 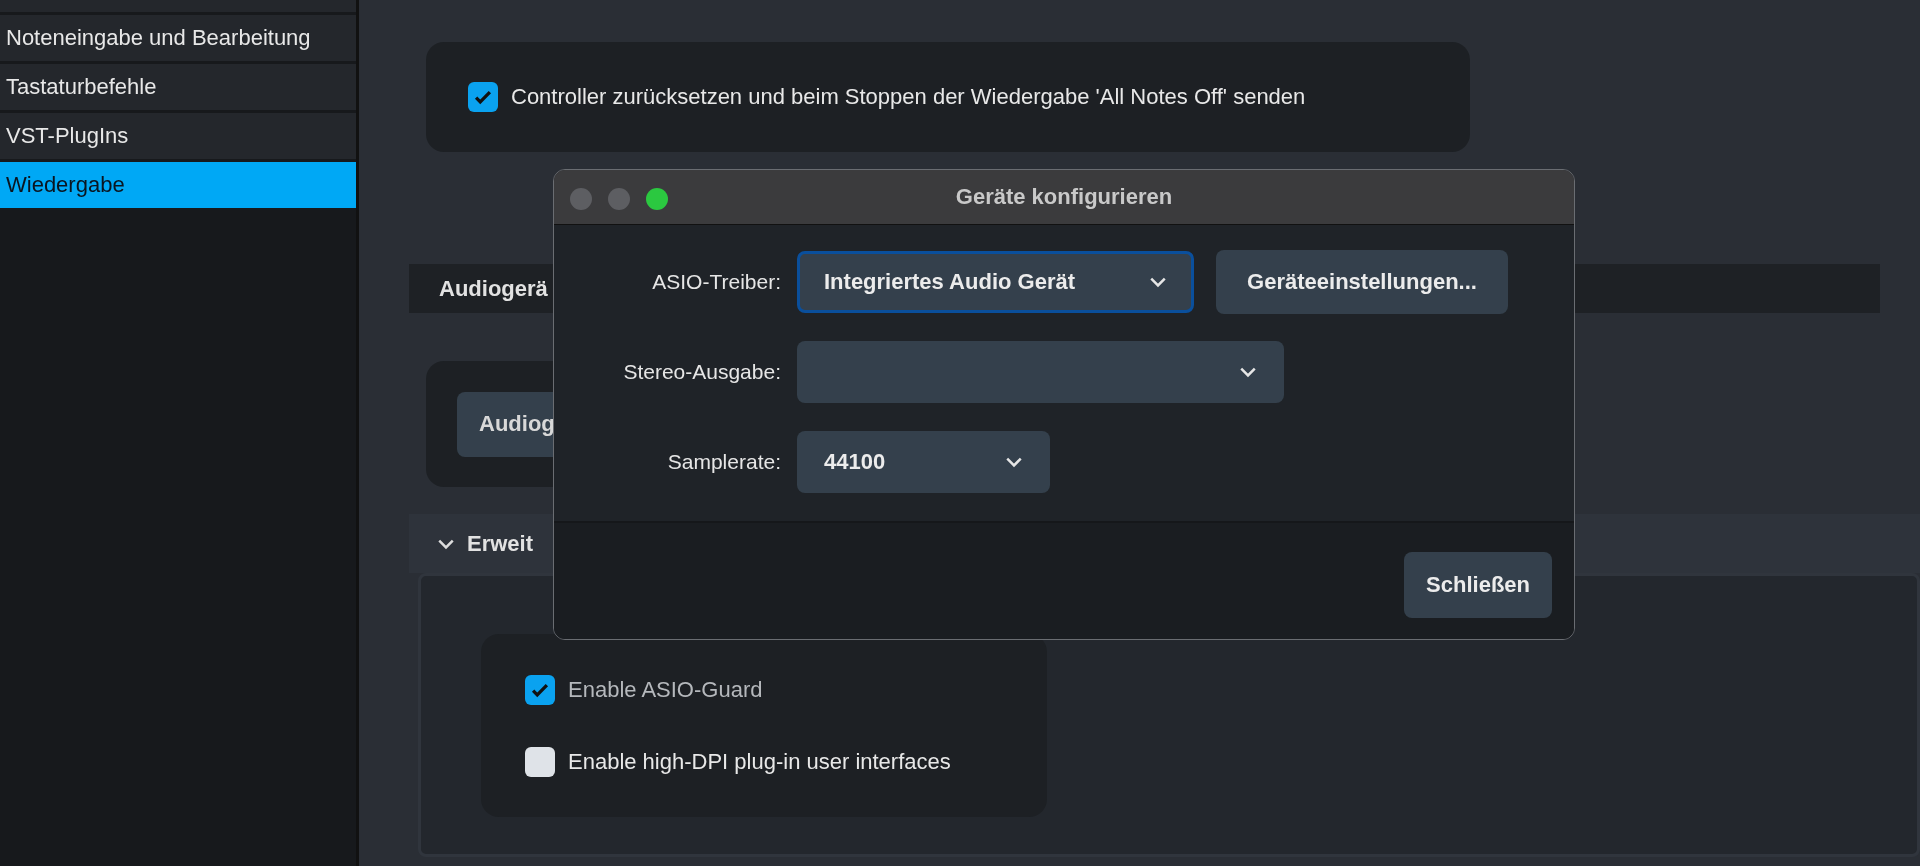 I want to click on section-title: Erweit, so click(x=500, y=543).